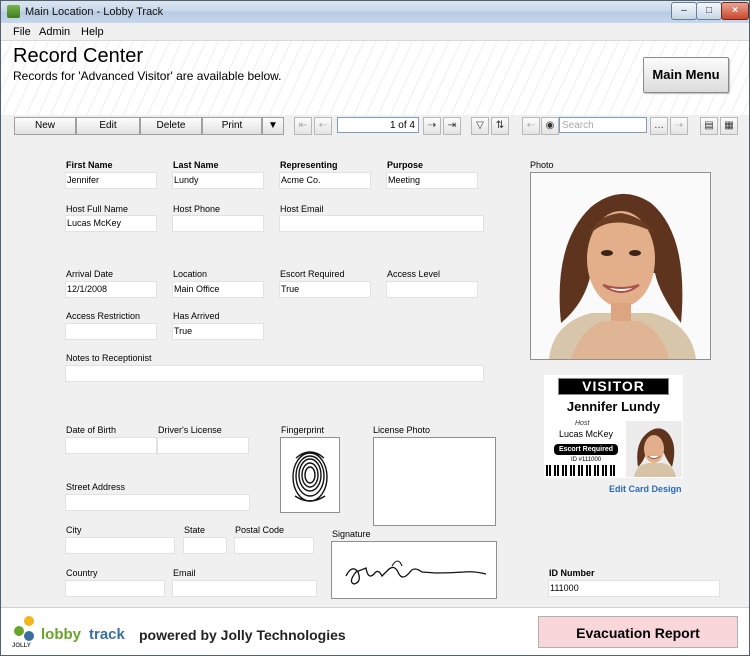  Describe the element at coordinates (586, 434) in the screenshot. I see `badge-host: Lucas McKey` at that location.